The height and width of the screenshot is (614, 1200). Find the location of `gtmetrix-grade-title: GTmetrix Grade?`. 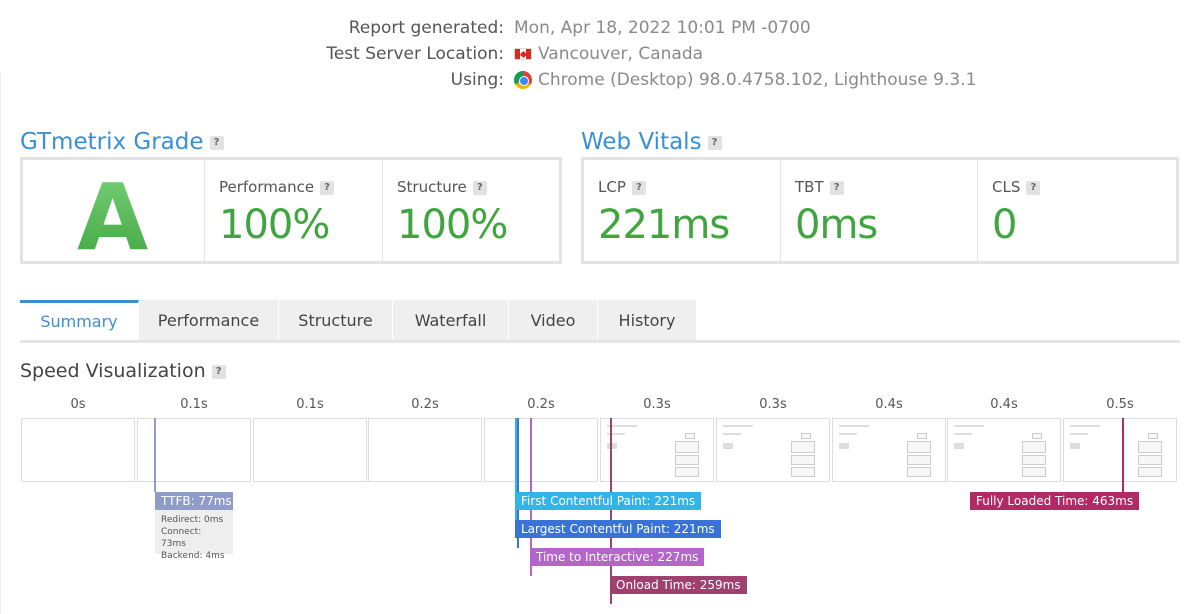

gtmetrix-grade-title: GTmetrix Grade? is located at coordinates (122, 142).